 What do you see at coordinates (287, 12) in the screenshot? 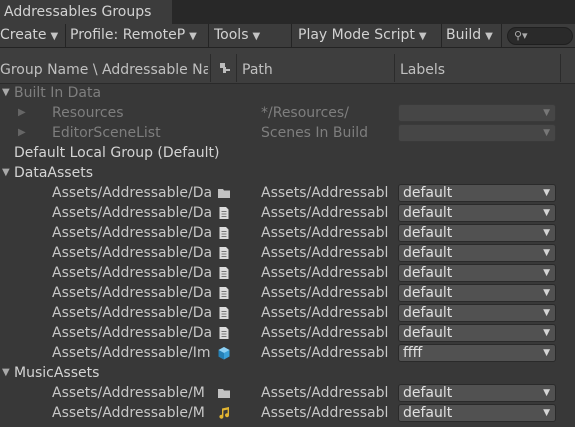
I see `tab-bar: Addressables Groups` at bounding box center [287, 12].